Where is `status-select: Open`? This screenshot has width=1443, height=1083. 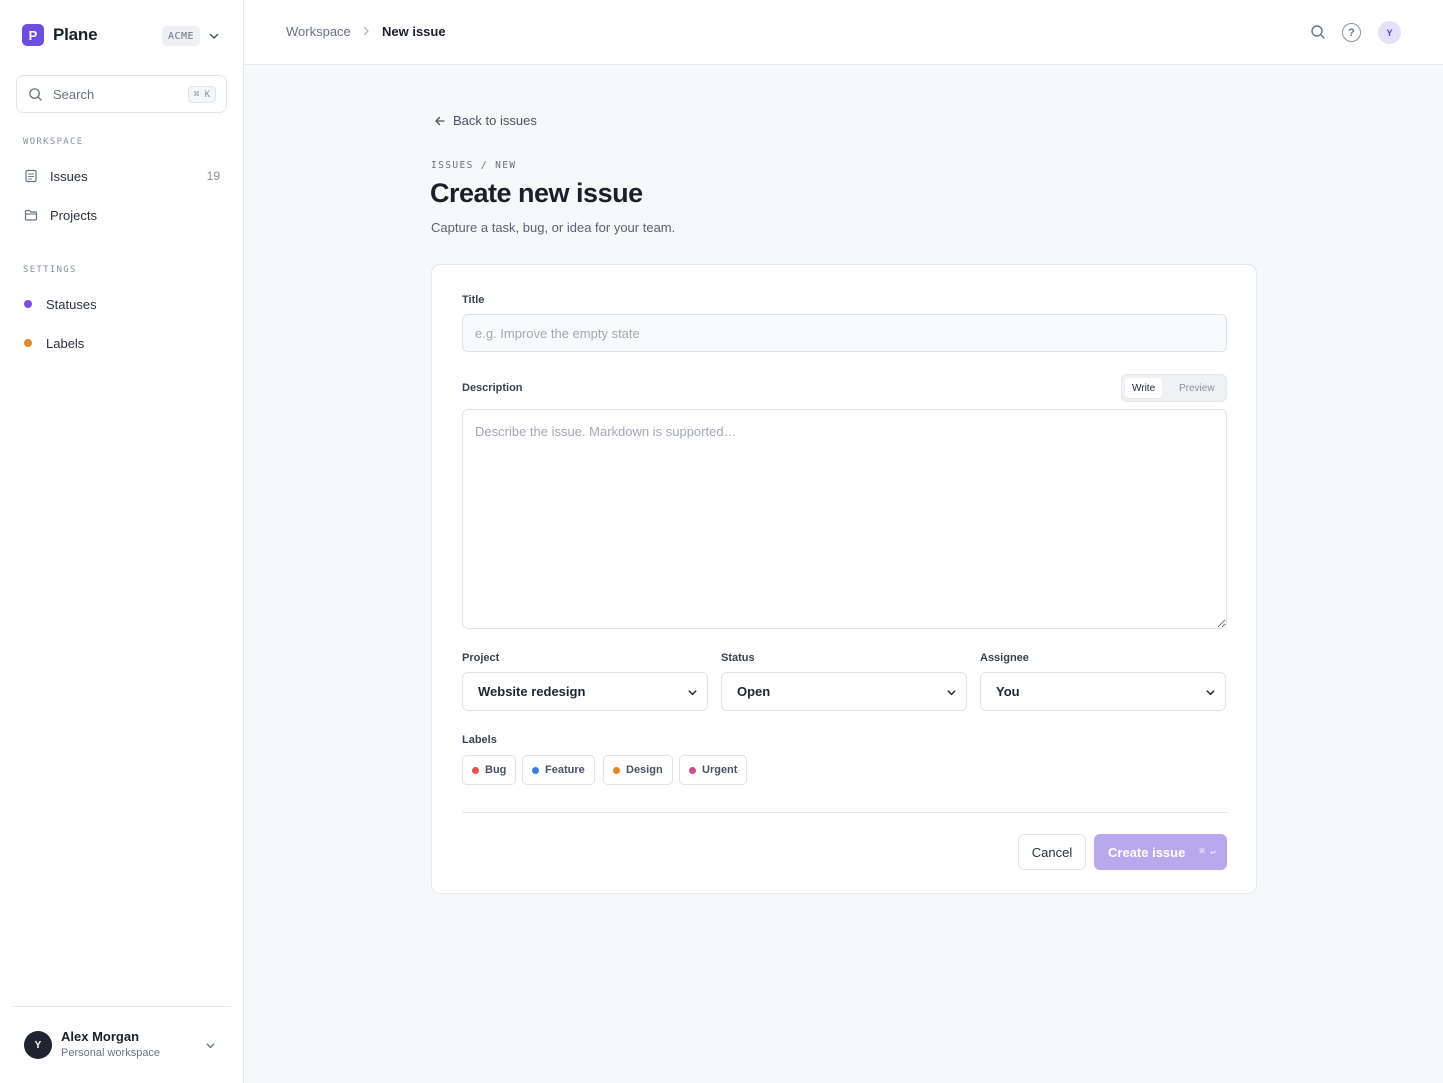 status-select: Open is located at coordinates (844, 691).